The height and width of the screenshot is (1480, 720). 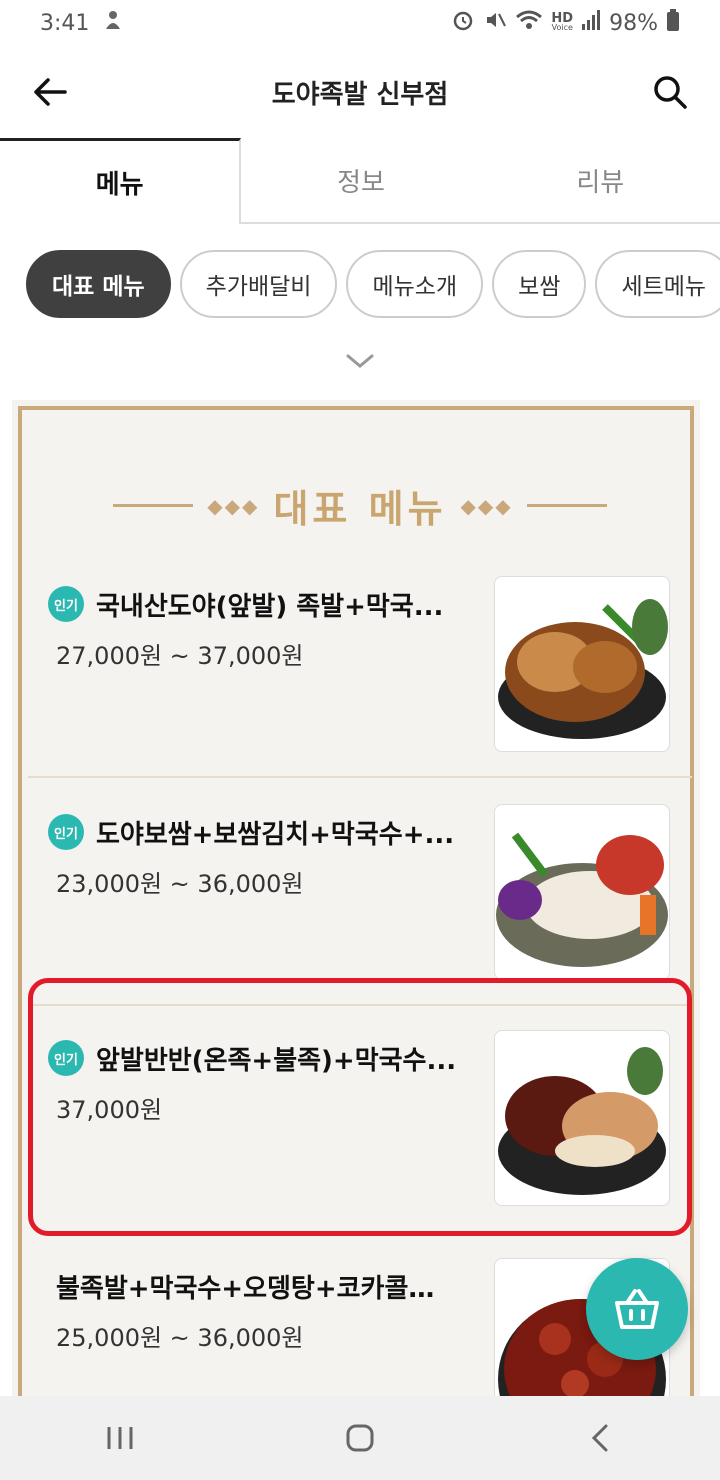 What do you see at coordinates (65, 23) in the screenshot?
I see `status-time: 3:41` at bounding box center [65, 23].